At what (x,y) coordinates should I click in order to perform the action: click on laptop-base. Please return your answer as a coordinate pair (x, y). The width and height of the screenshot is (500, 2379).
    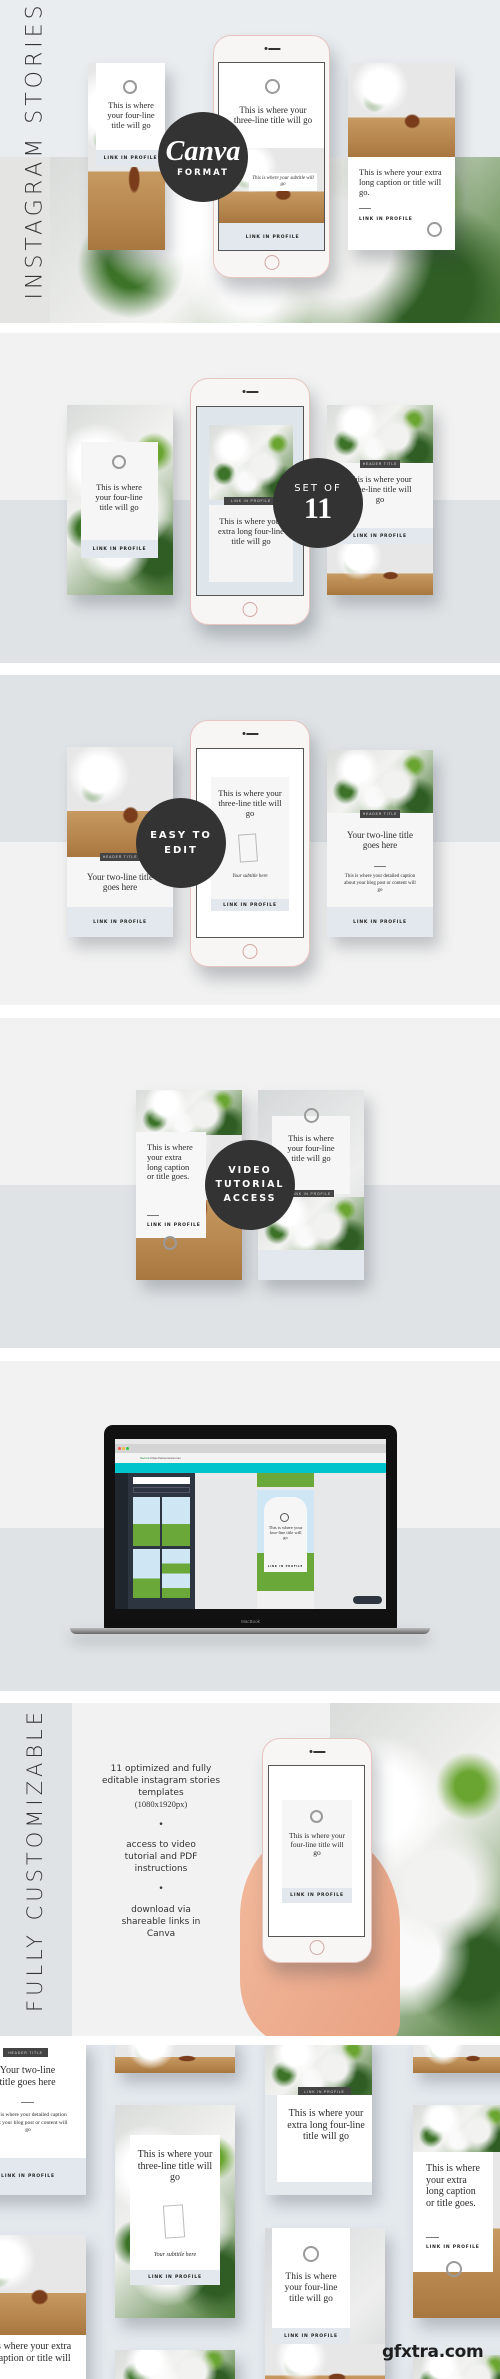
    Looking at the image, I should click on (250, 1631).